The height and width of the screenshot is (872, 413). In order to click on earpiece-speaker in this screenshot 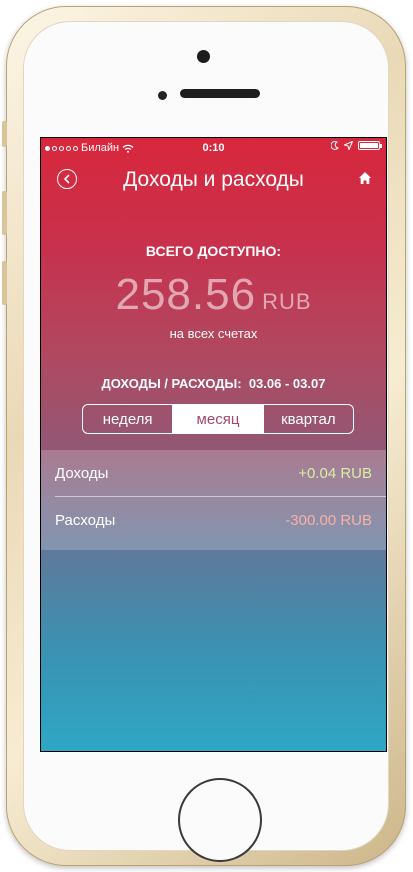, I will do `click(220, 93)`.